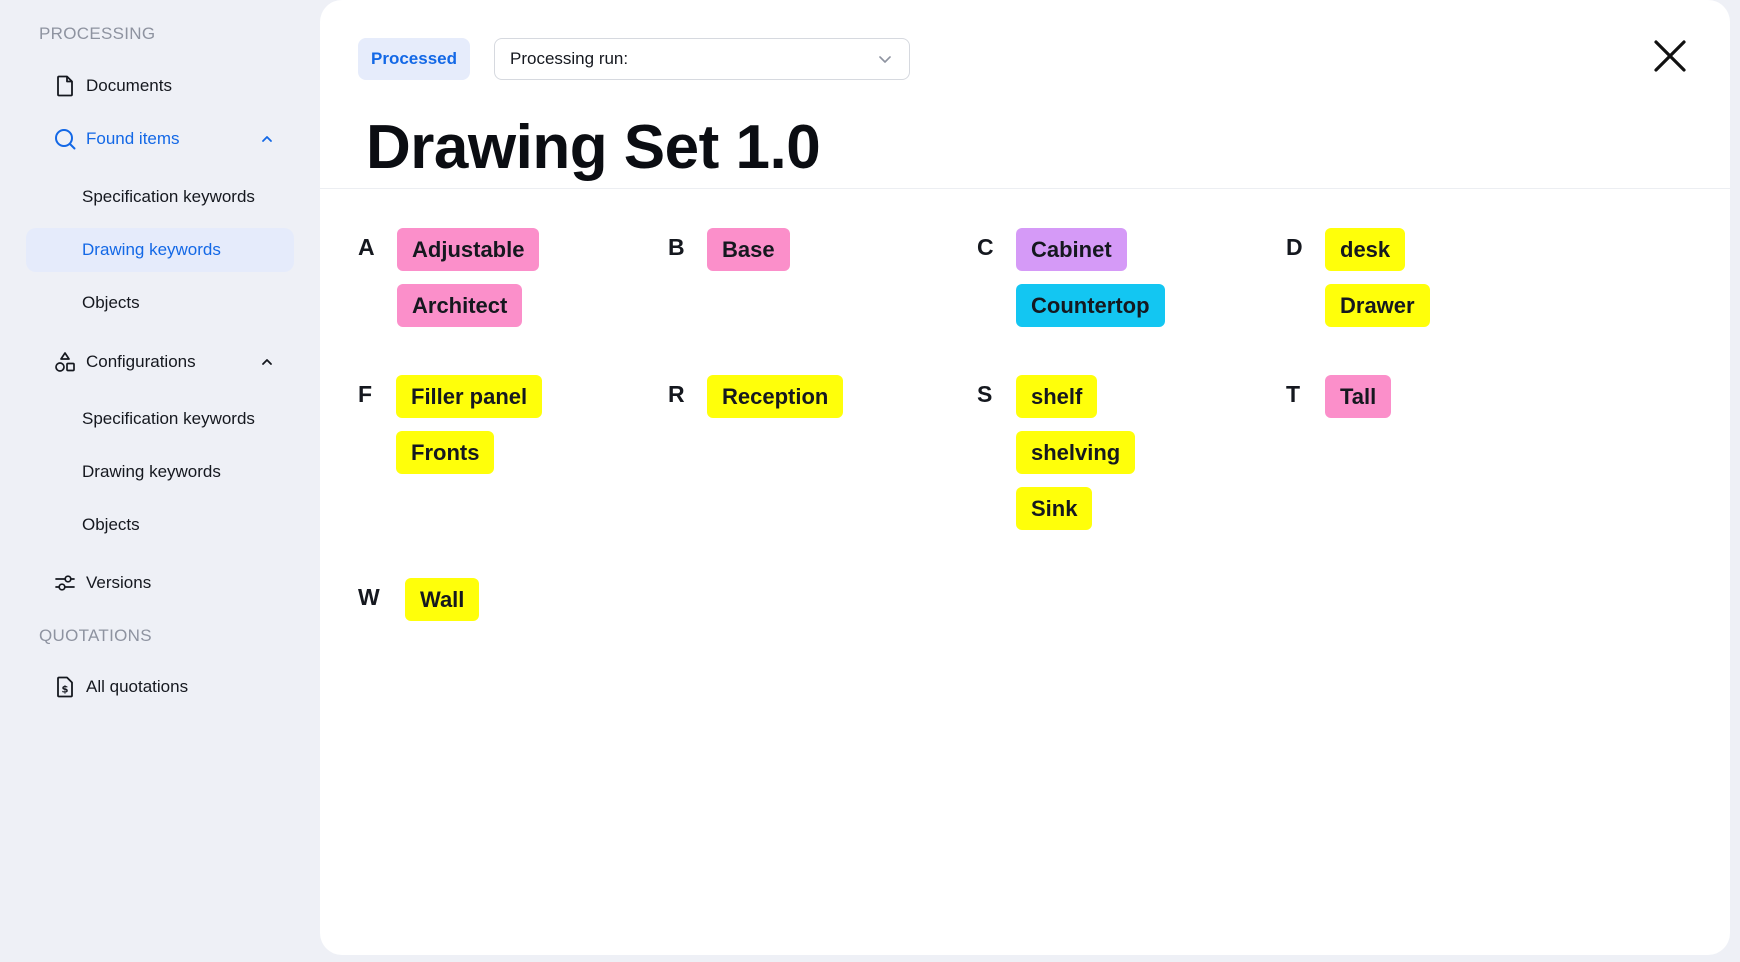 The width and height of the screenshot is (1740, 962). I want to click on close-button, so click(1670, 56).